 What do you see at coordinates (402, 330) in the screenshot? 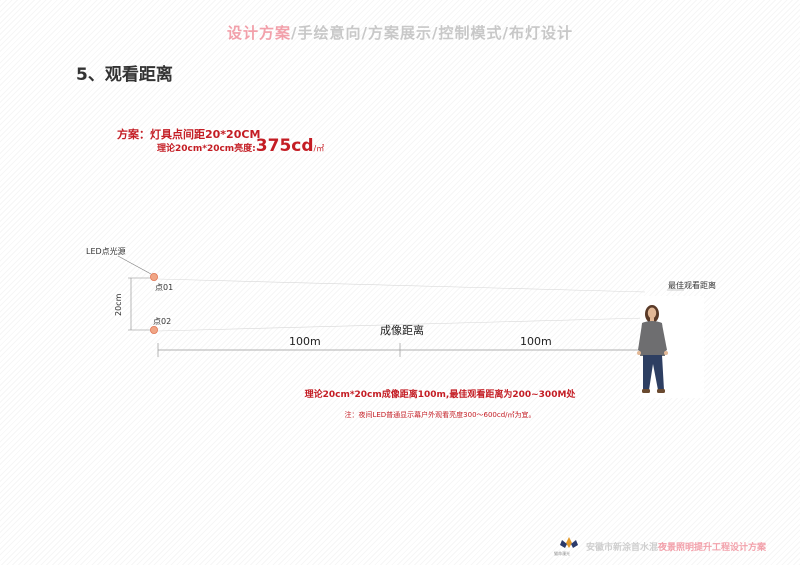
I see `imaging-distance-label: 成像距离` at bounding box center [402, 330].